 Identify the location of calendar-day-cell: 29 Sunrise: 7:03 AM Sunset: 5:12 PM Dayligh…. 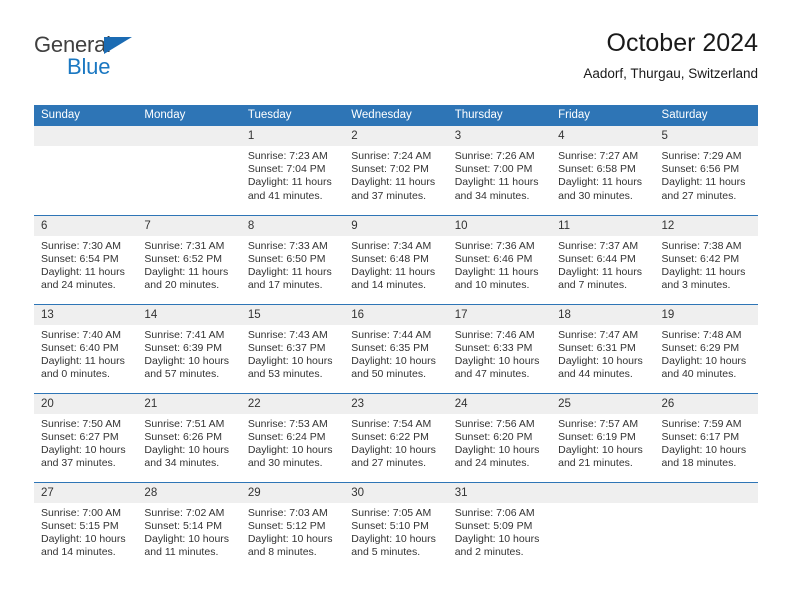
(292, 526).